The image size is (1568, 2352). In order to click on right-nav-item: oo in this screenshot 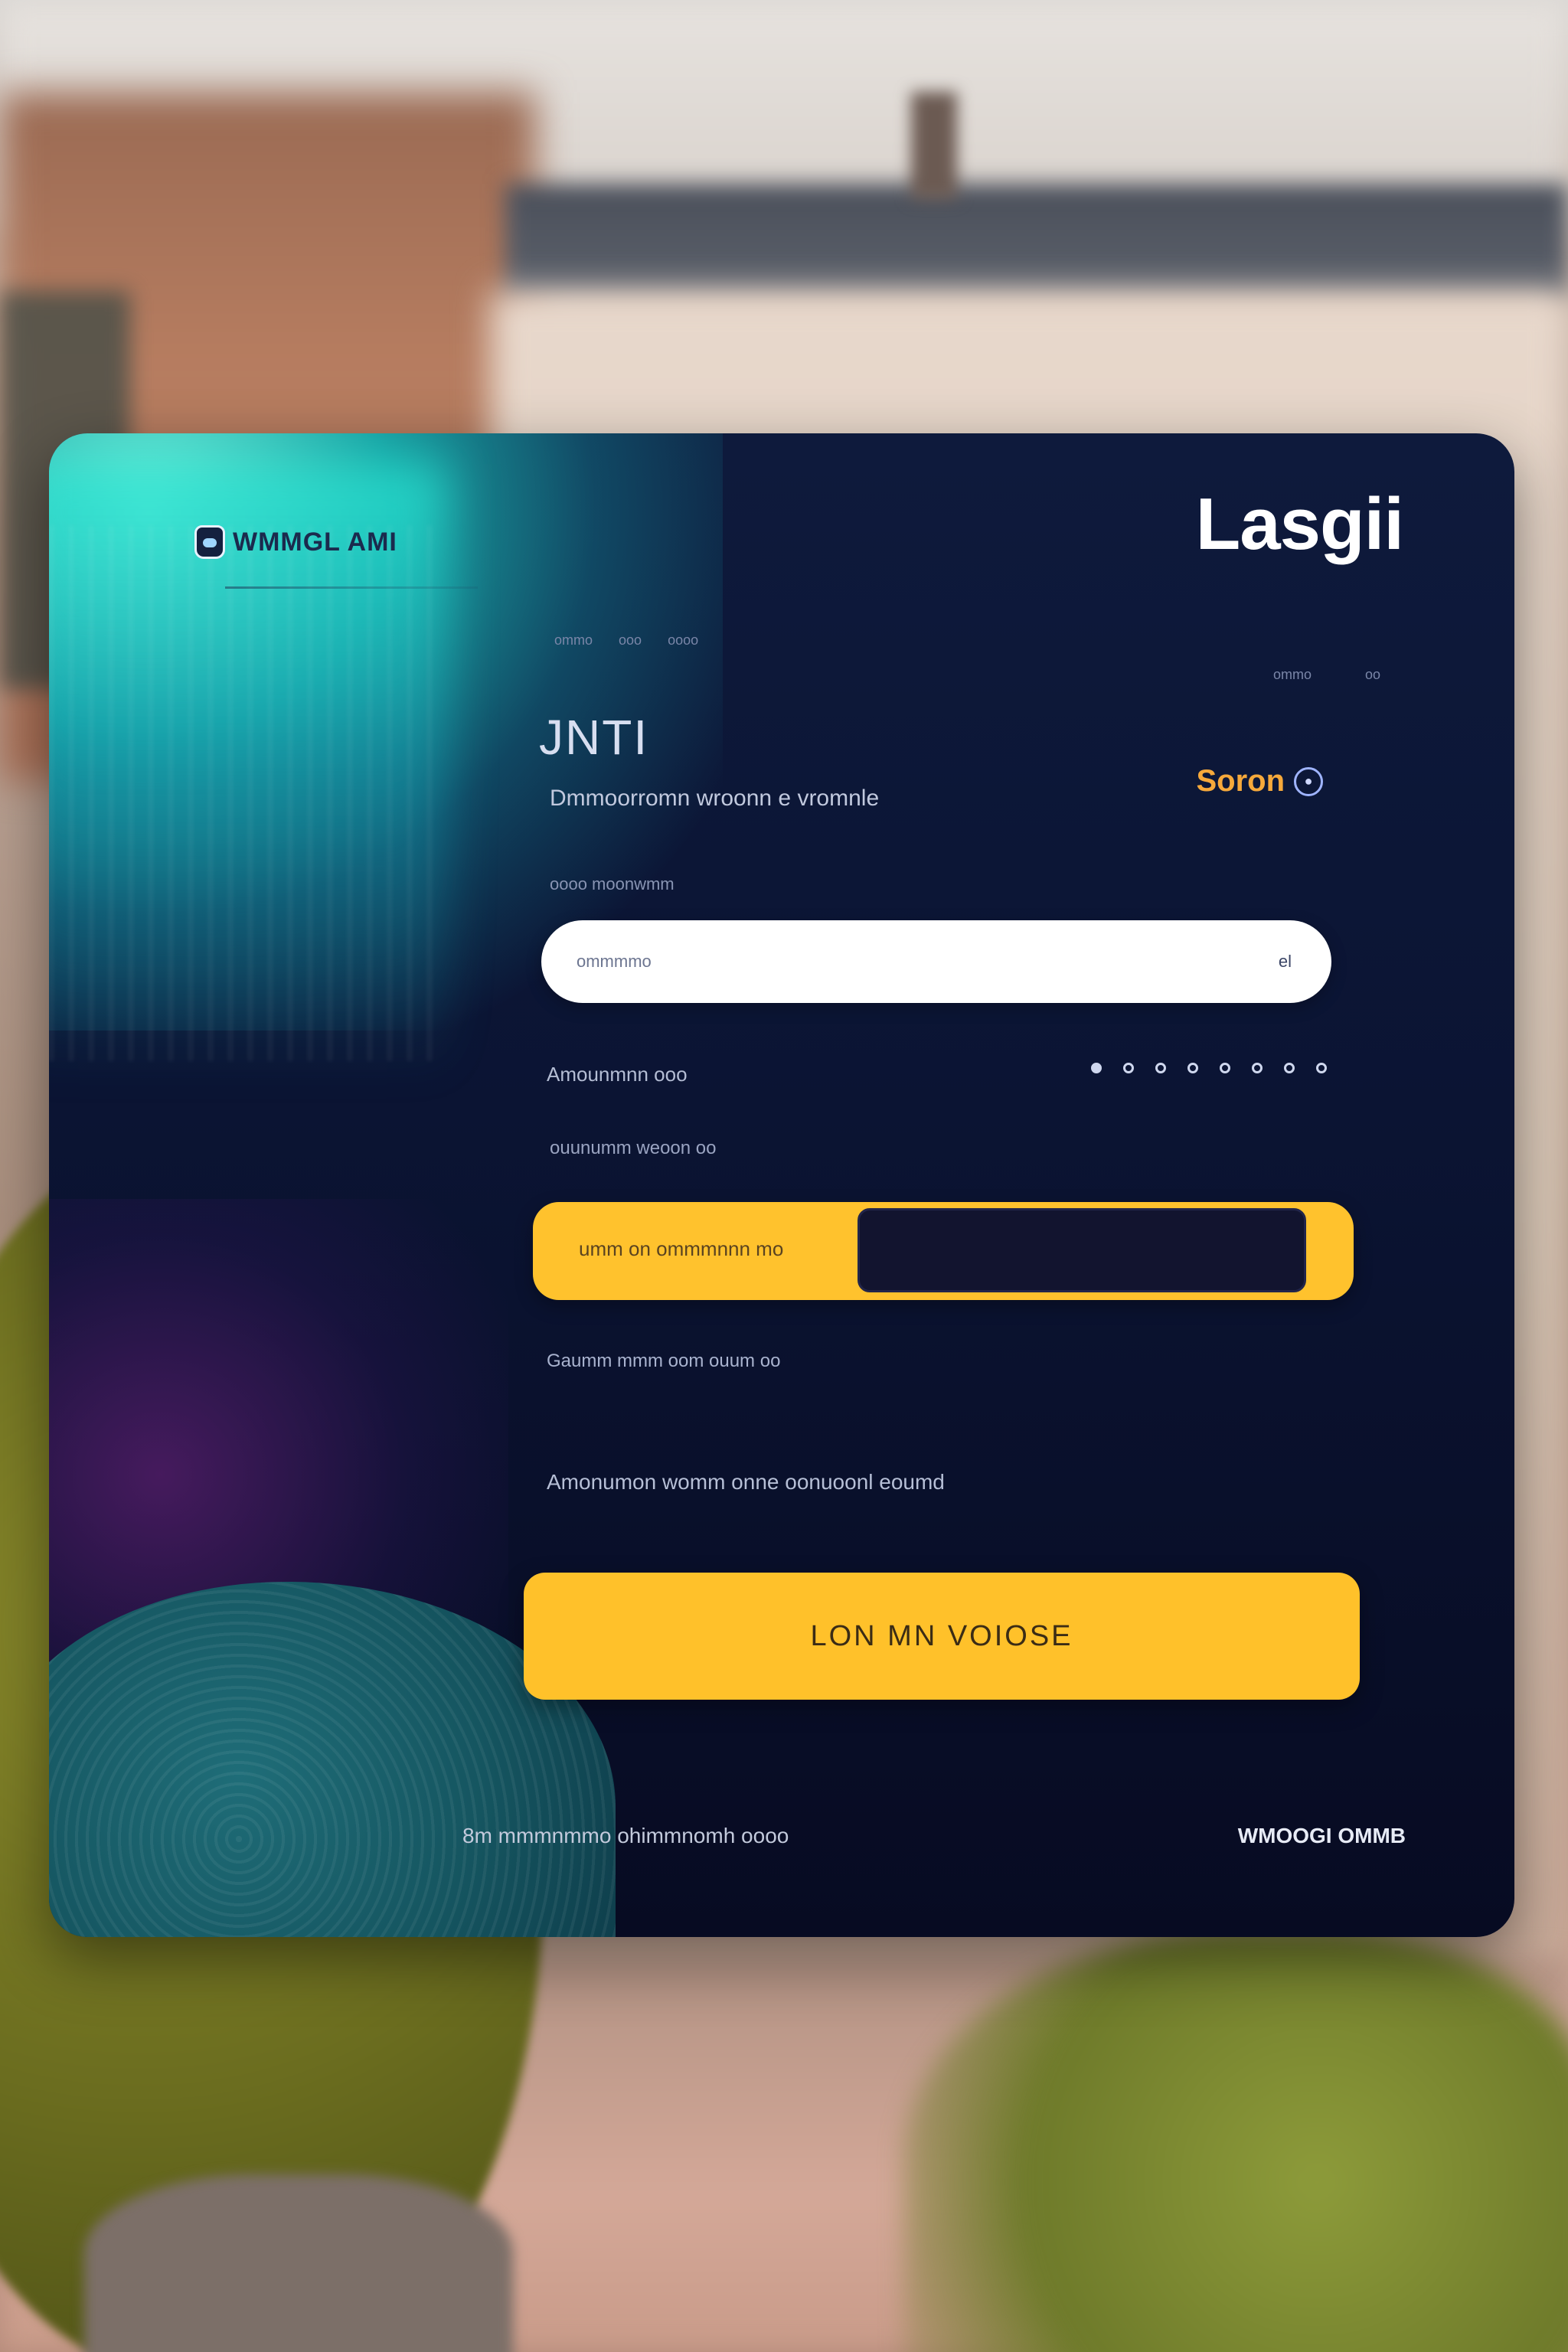, I will do `click(1372, 675)`.